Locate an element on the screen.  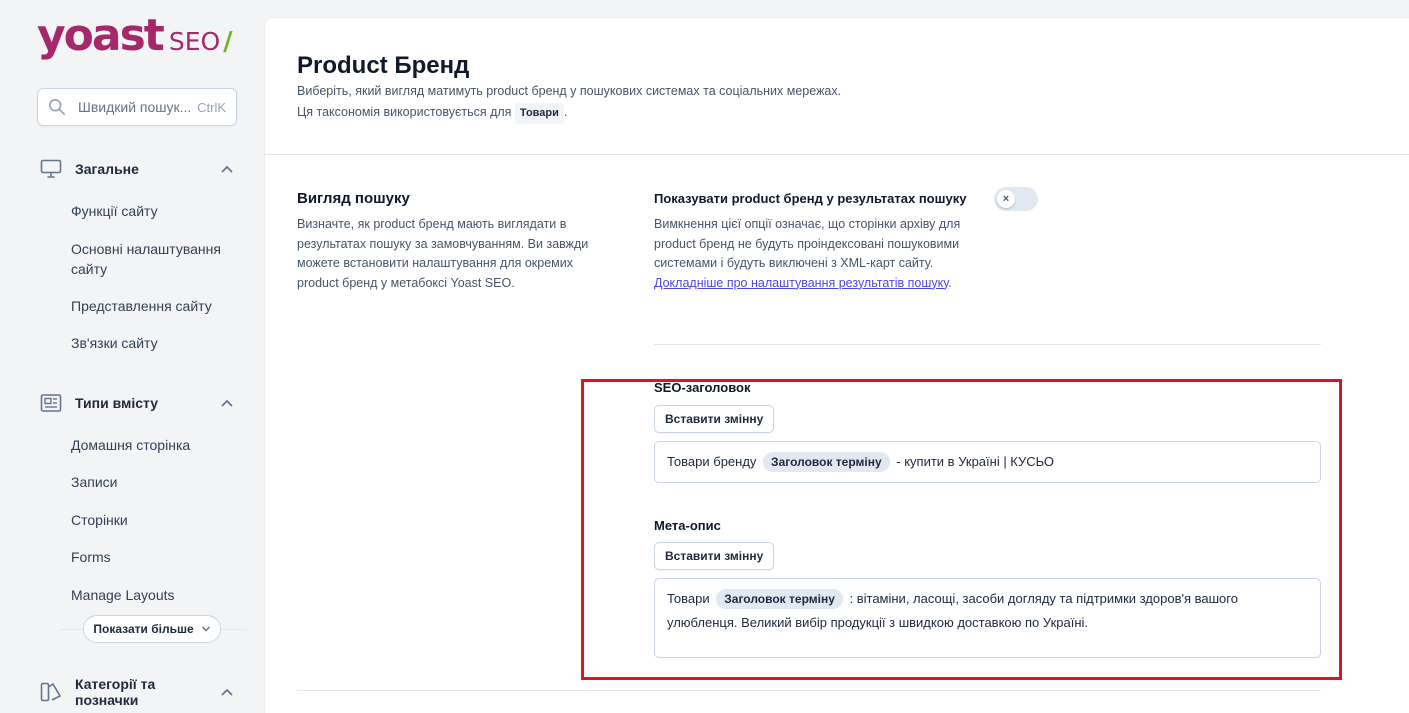
quick-search-input: Швидкий пошук... CtrlK is located at coordinates (137, 107).